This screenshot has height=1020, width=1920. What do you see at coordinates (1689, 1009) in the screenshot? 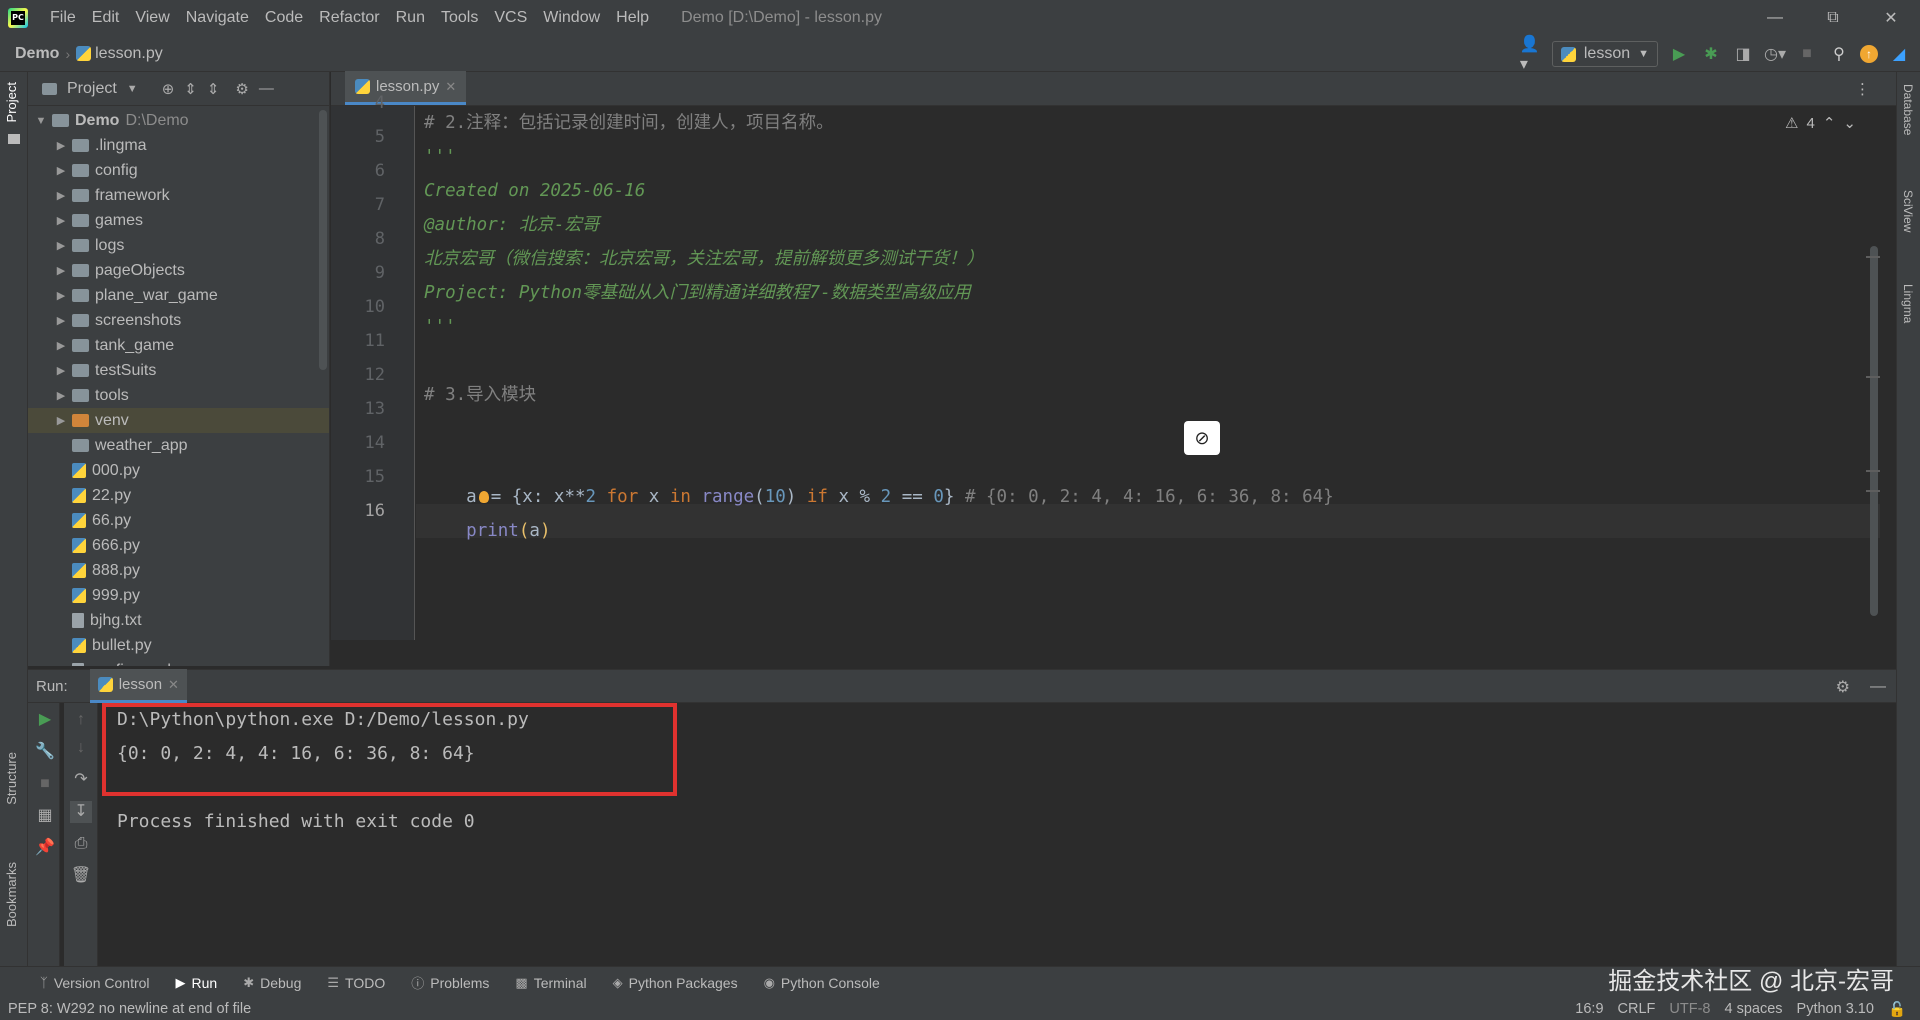
I see `file-encoding: UTF-8` at bounding box center [1689, 1009].